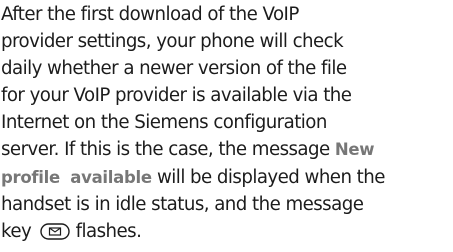 The height and width of the screenshot is (252, 453). What do you see at coordinates (150, 14) in the screenshot?
I see `text-line-1: After the first download of the VoIP` at bounding box center [150, 14].